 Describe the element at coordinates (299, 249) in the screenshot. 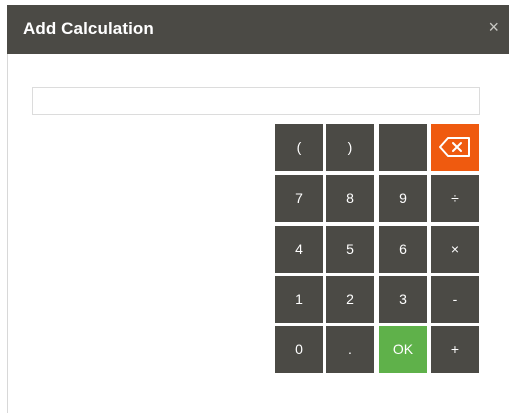

I see `key-4: 4` at that location.